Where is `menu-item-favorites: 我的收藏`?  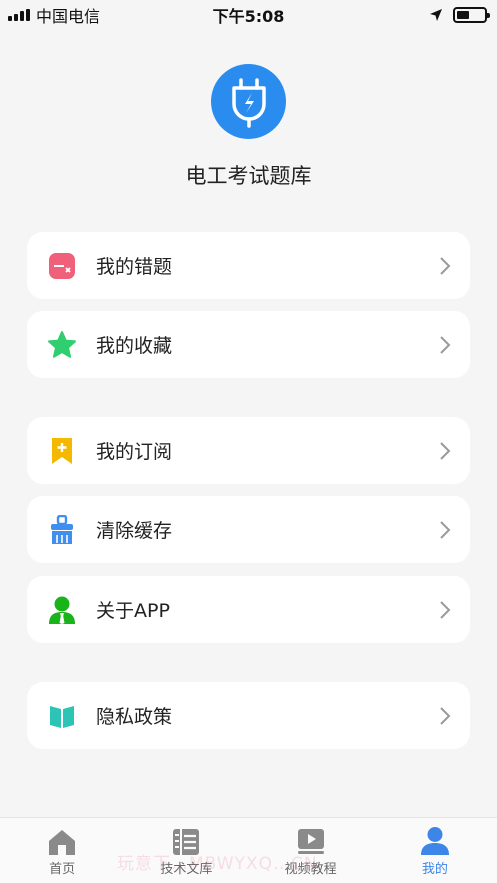 menu-item-favorites: 我的收藏 is located at coordinates (248, 344).